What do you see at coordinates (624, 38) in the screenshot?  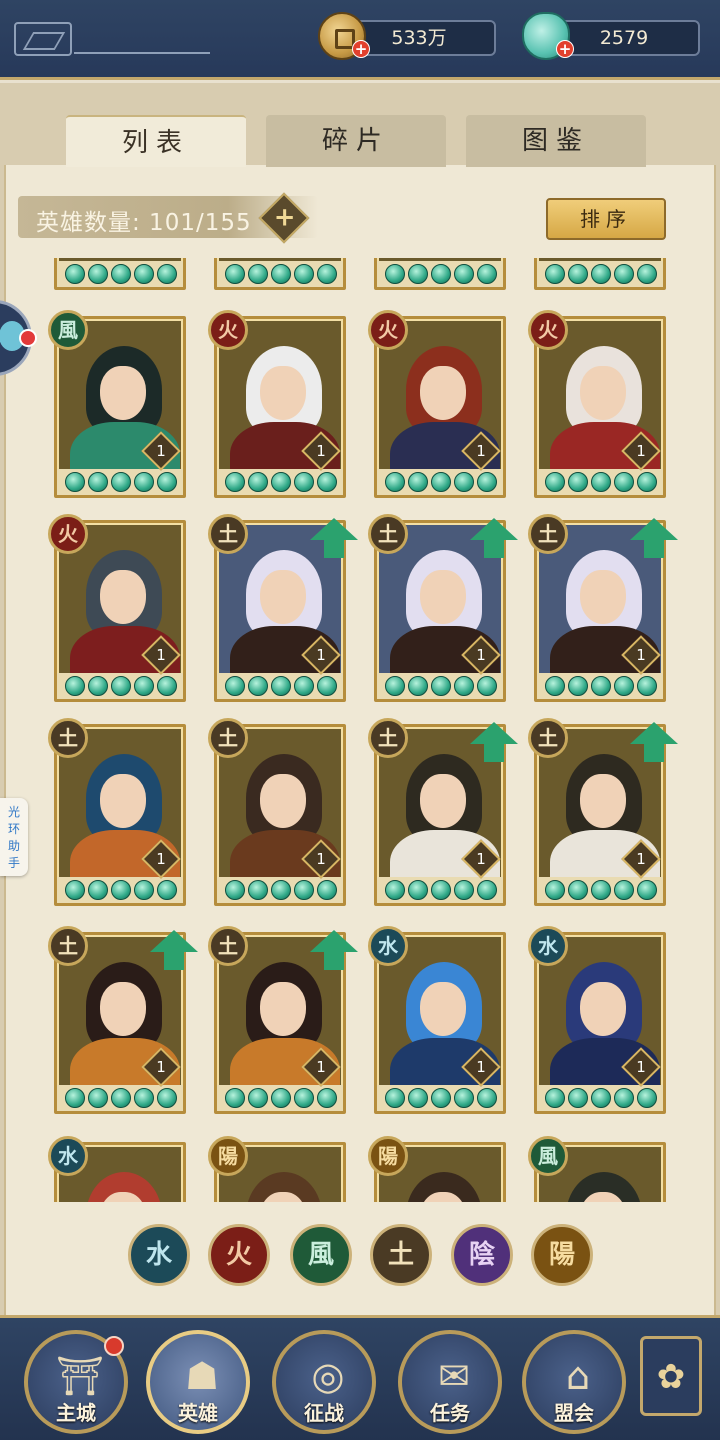 I see `jade-value: 2579` at bounding box center [624, 38].